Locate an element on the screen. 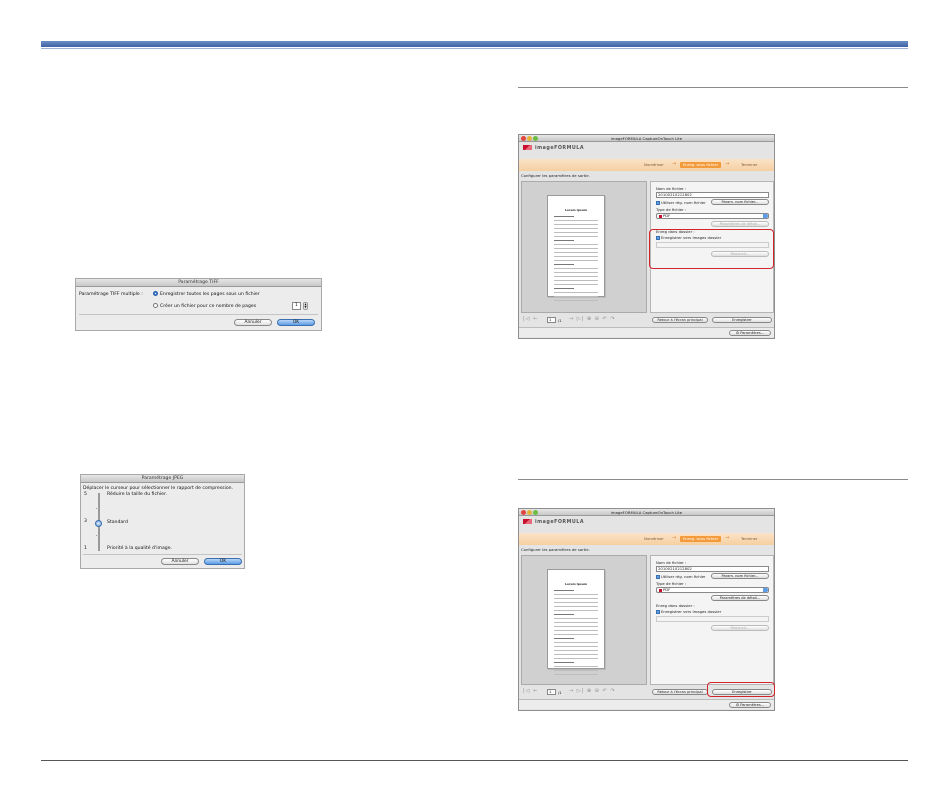 The height and width of the screenshot is (806, 950). radio-selected-icon is located at coordinates (155, 293).